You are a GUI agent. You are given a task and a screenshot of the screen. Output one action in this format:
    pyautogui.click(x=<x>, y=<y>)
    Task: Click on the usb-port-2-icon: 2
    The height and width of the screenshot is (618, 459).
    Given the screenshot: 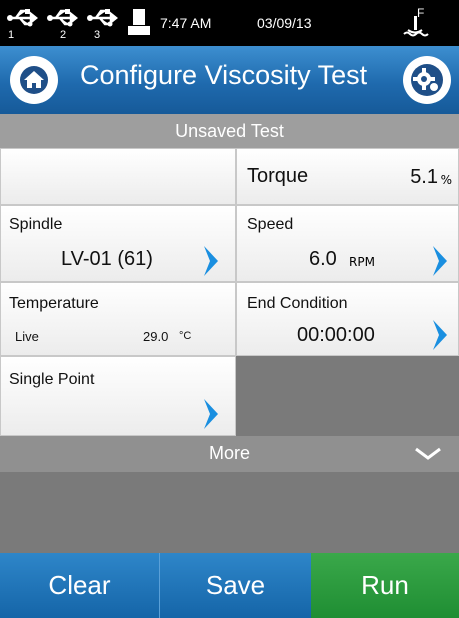 What is the action you would take?
    pyautogui.click(x=66, y=24)
    